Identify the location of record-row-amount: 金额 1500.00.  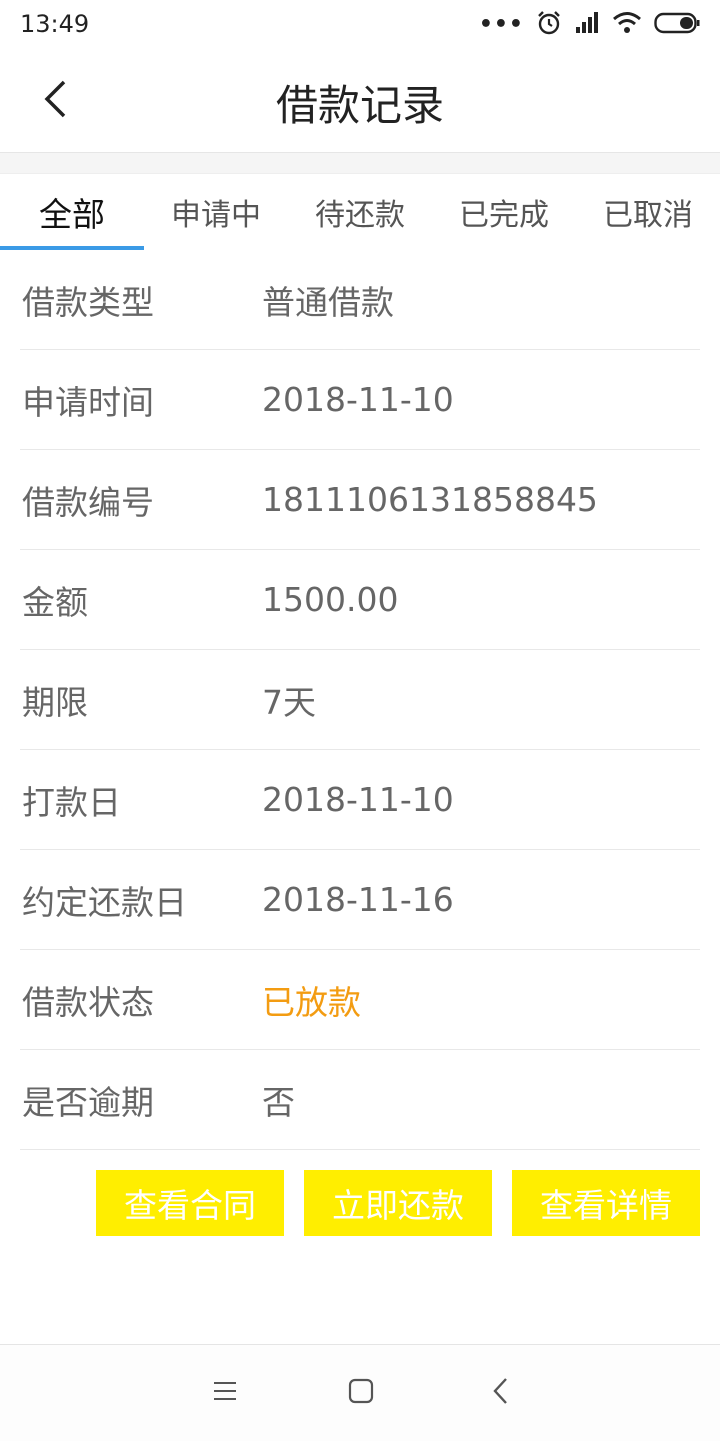
(360, 600).